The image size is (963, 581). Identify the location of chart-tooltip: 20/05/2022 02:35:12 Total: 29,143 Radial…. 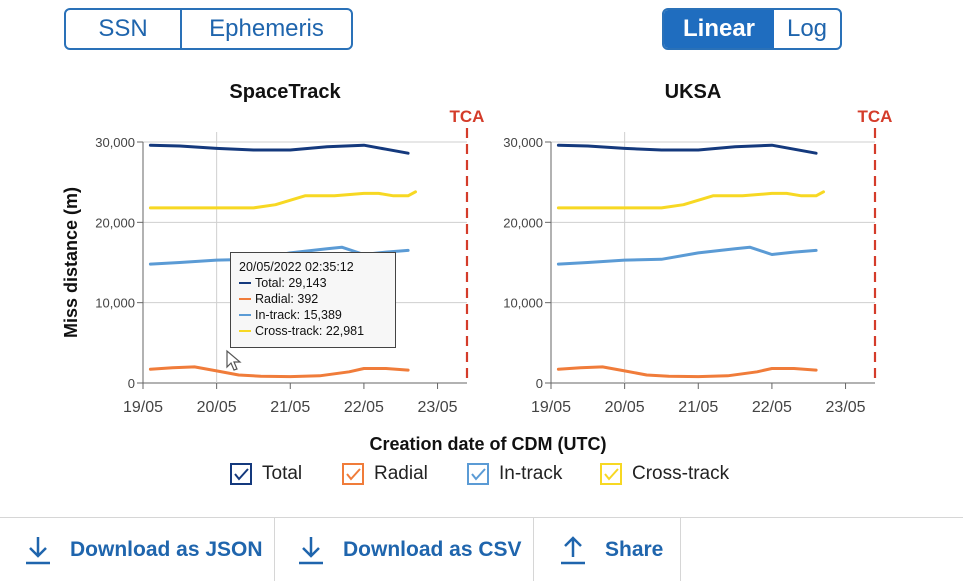
(313, 300).